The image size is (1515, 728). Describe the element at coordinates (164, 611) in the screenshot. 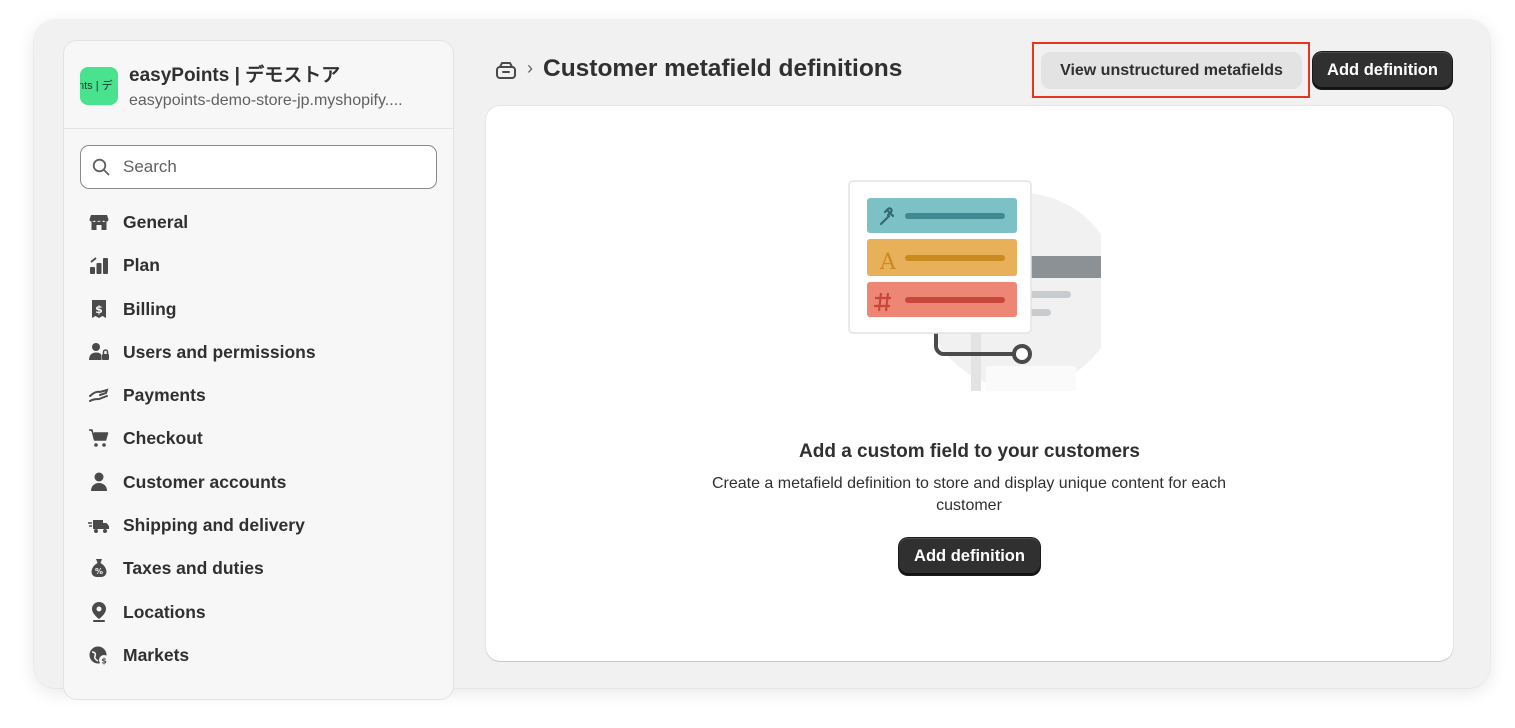

I see `sidebar-item-label: Locations` at that location.